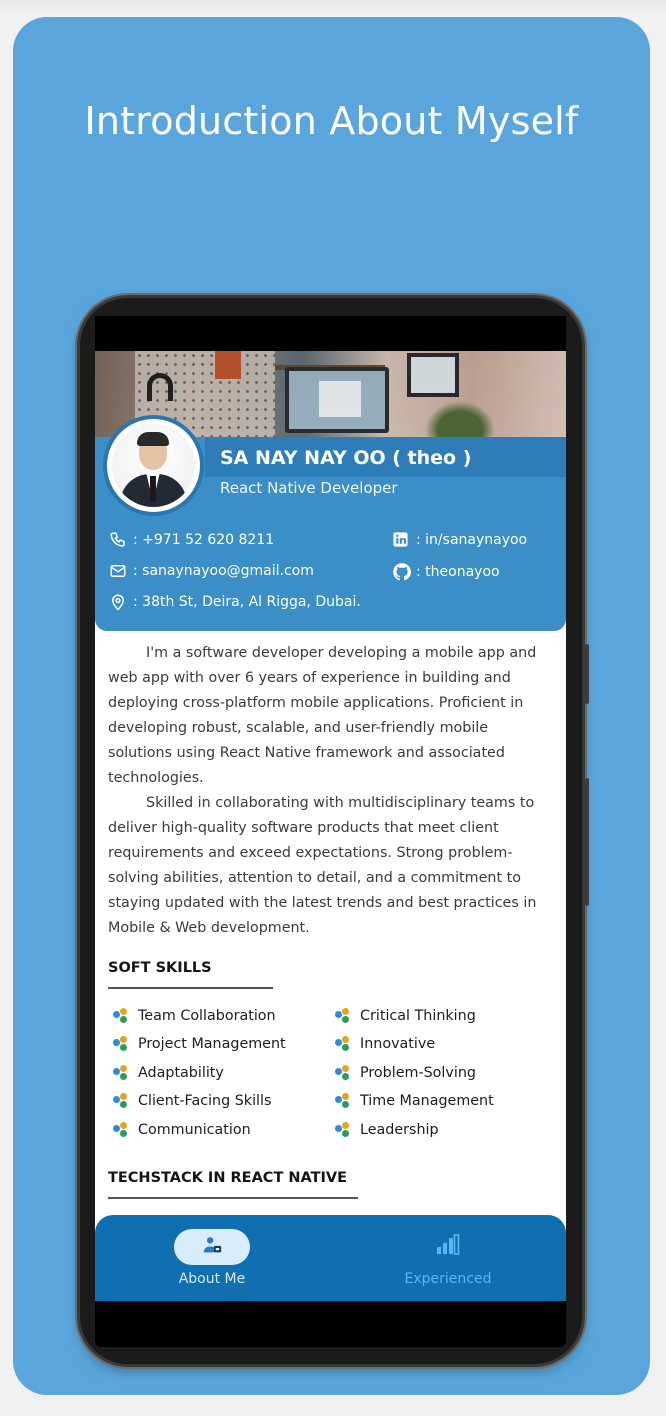 The image size is (666, 1416). What do you see at coordinates (204, 540) in the screenshot?
I see `contact-phone-text: : +971 52 620 8211` at bounding box center [204, 540].